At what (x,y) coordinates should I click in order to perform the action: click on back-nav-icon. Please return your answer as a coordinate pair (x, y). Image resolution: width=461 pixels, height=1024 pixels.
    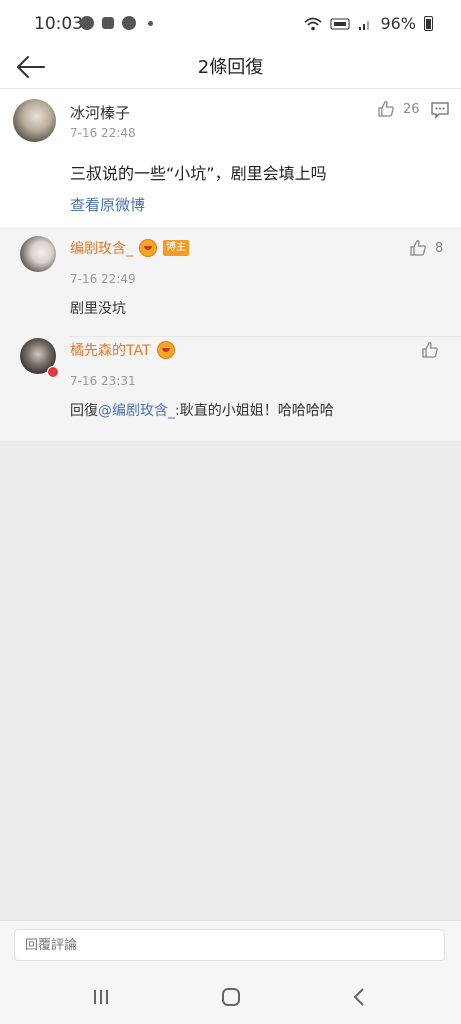
    Looking at the image, I should click on (360, 997).